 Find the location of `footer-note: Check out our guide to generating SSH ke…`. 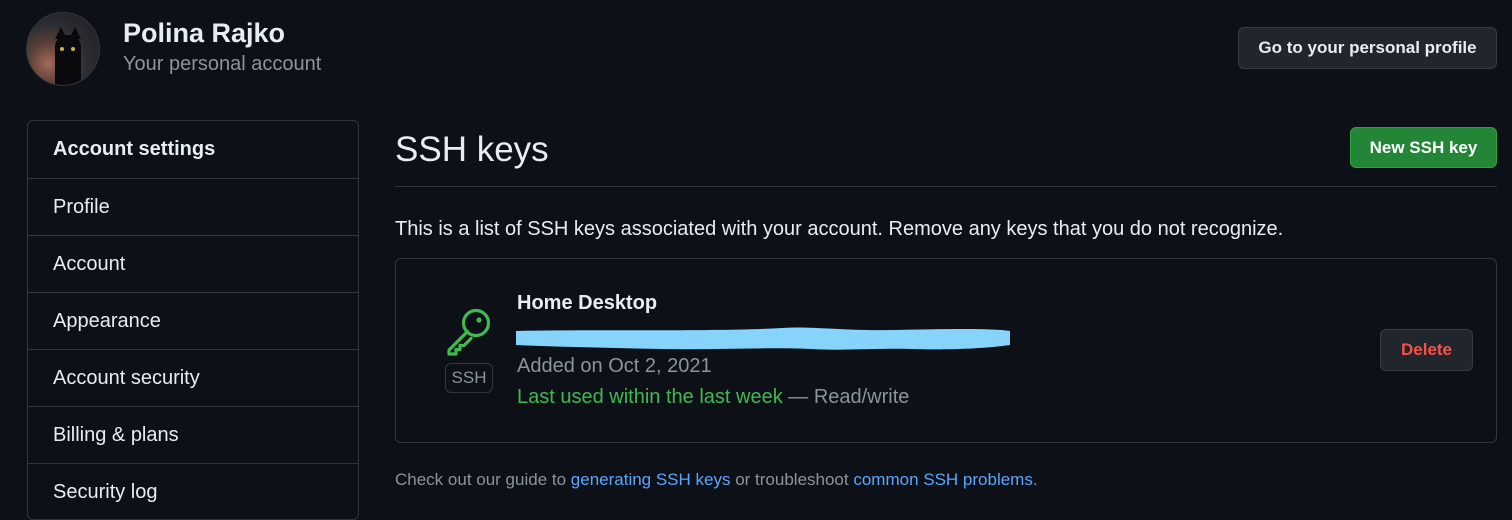

footer-note: Check out our guide to generating SSH ke… is located at coordinates (716, 480).